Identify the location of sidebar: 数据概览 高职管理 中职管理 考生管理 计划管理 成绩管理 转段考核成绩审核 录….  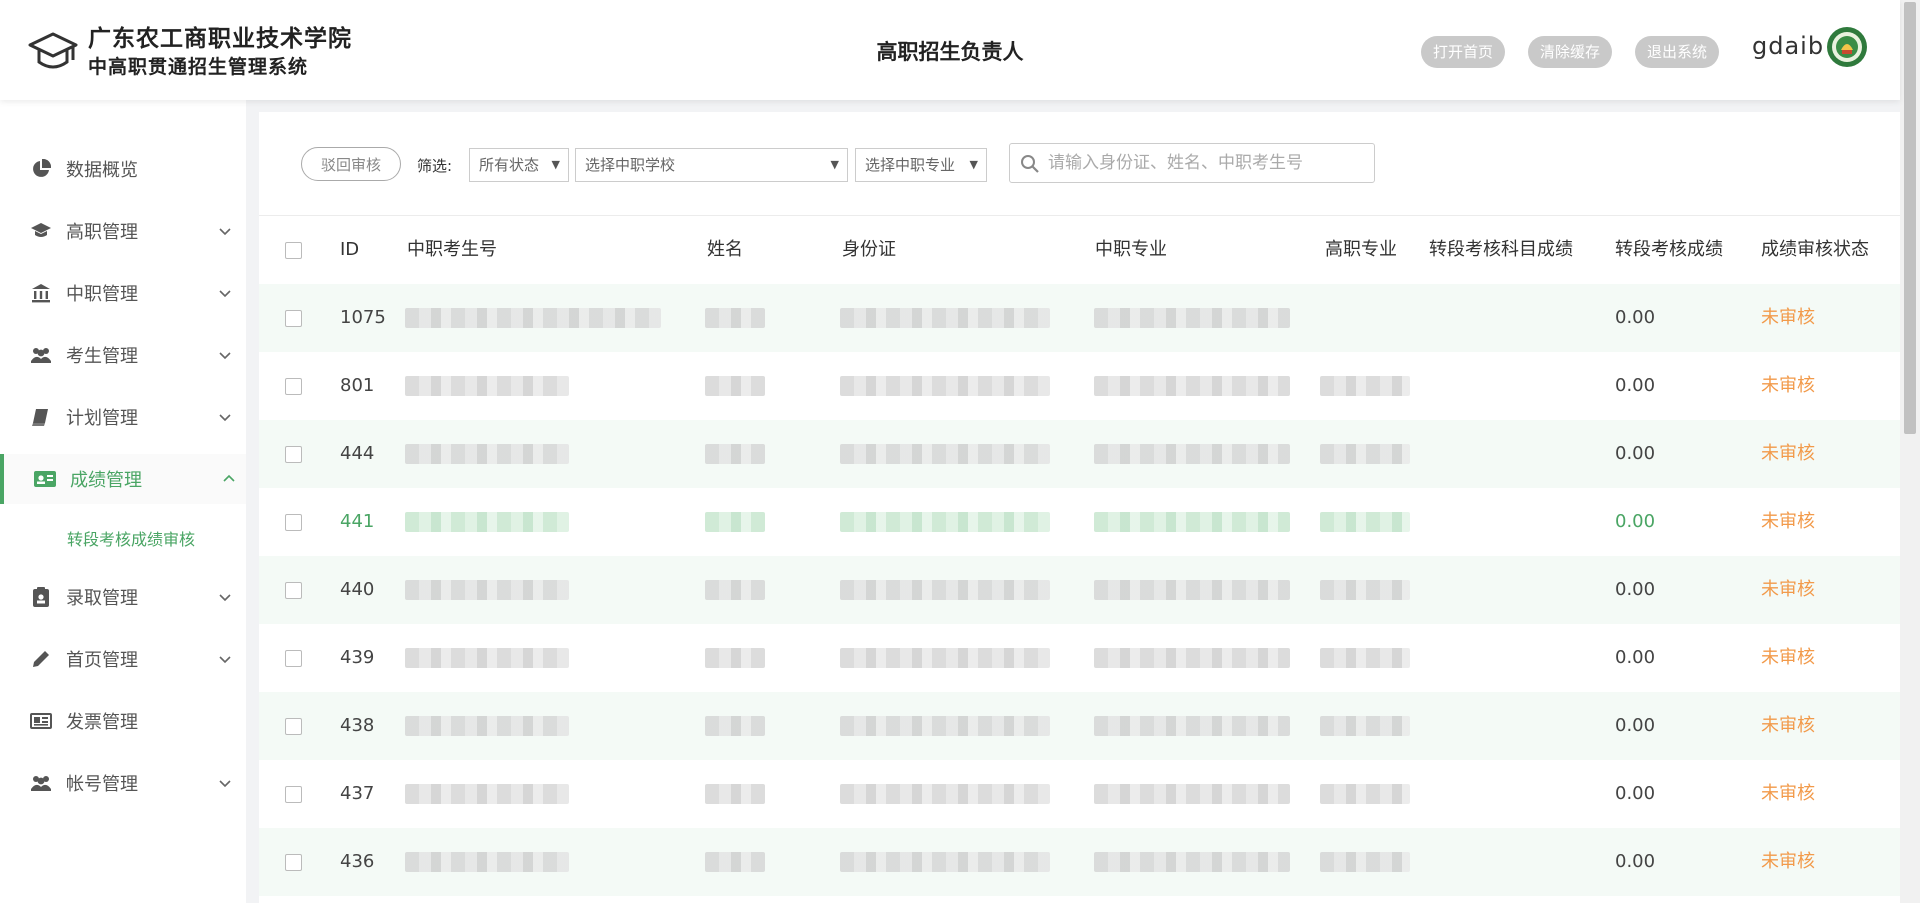
(123, 501).